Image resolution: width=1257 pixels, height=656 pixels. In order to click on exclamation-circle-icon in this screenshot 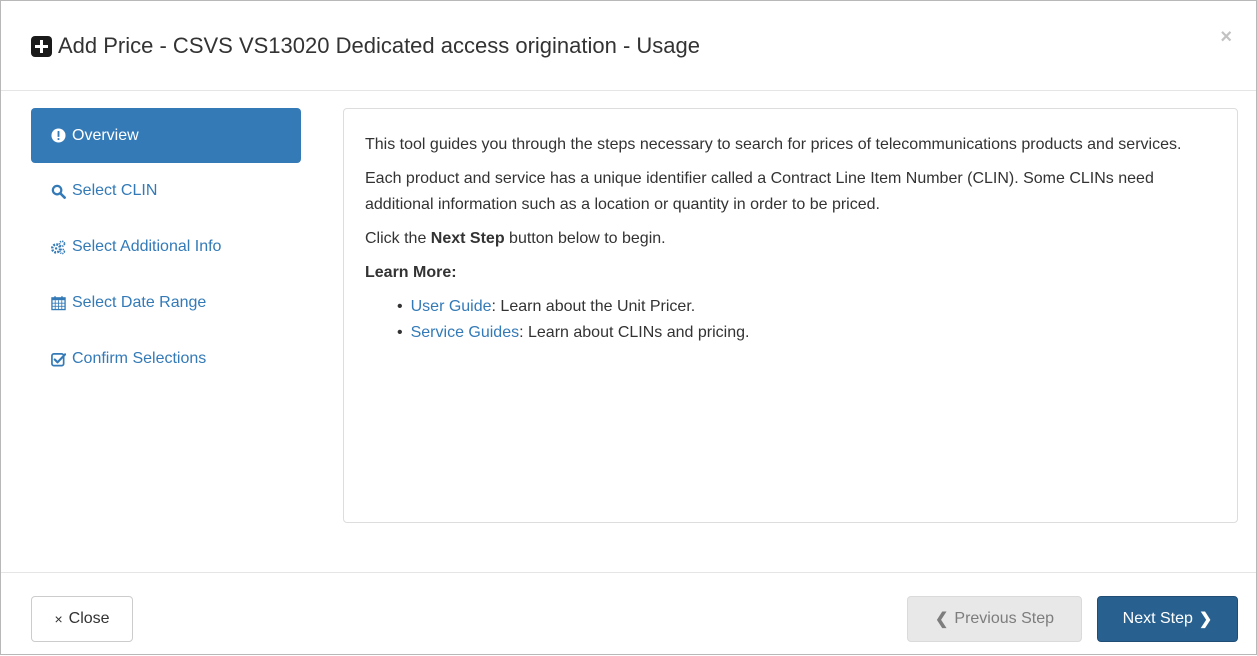, I will do `click(58, 136)`.